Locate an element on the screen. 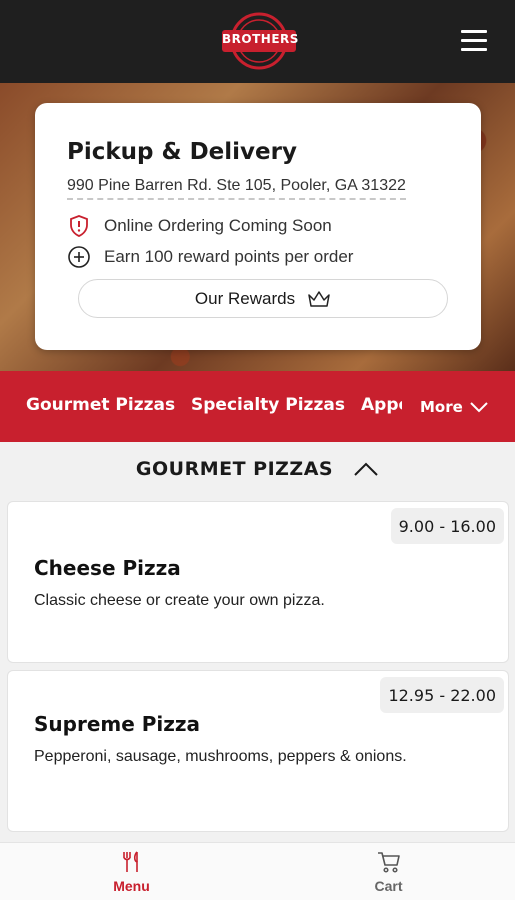 This screenshot has width=515, height=900. more-label: More is located at coordinates (441, 406).